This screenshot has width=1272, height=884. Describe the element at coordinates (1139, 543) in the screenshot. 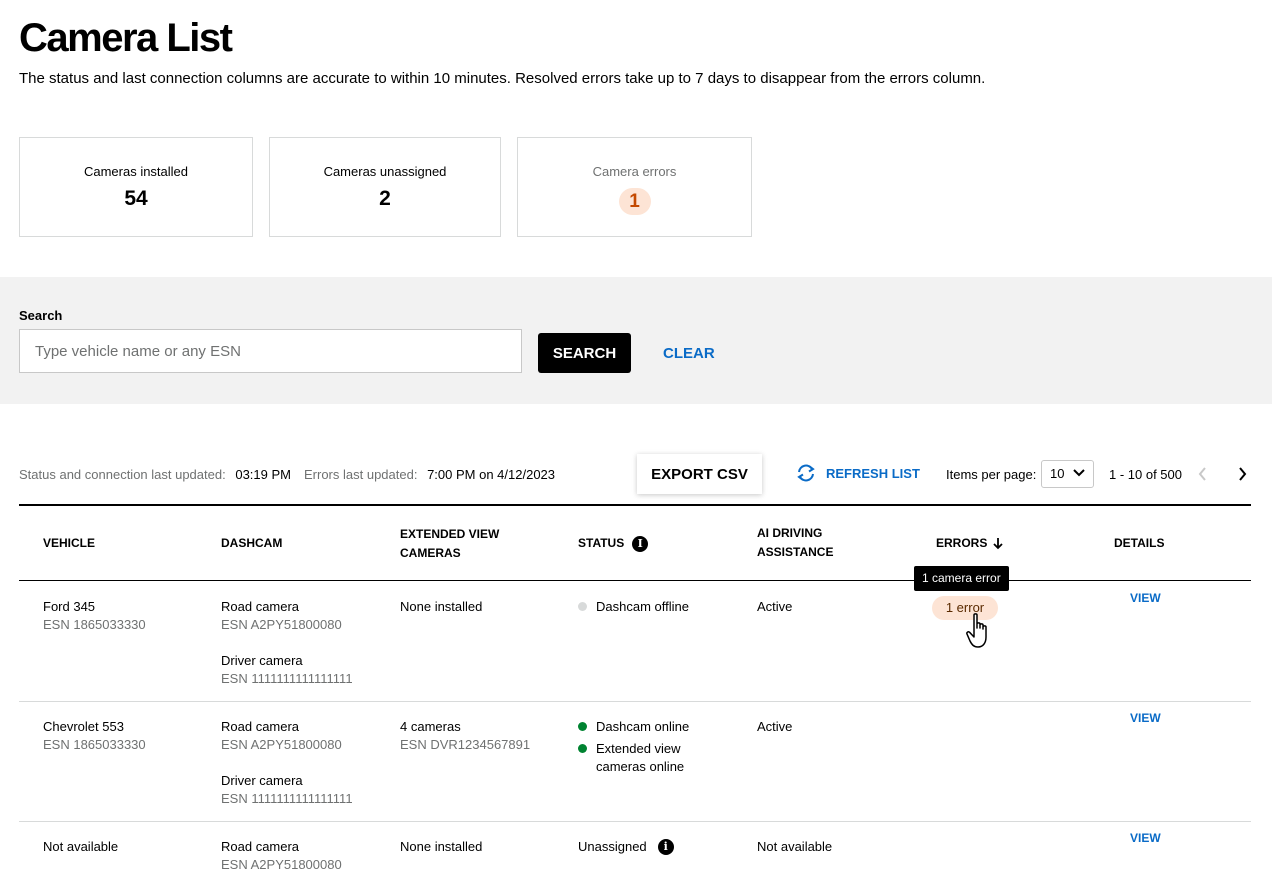

I see `column-header-details: DETAILS` at that location.